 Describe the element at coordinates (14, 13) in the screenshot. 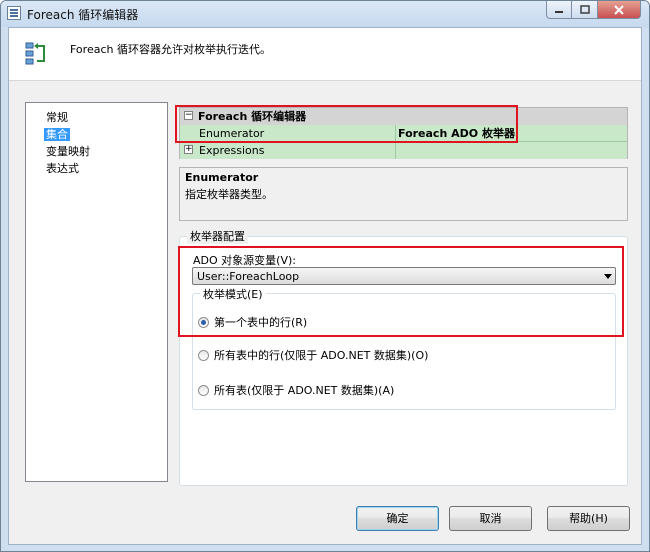

I see `window-app-icon` at that location.